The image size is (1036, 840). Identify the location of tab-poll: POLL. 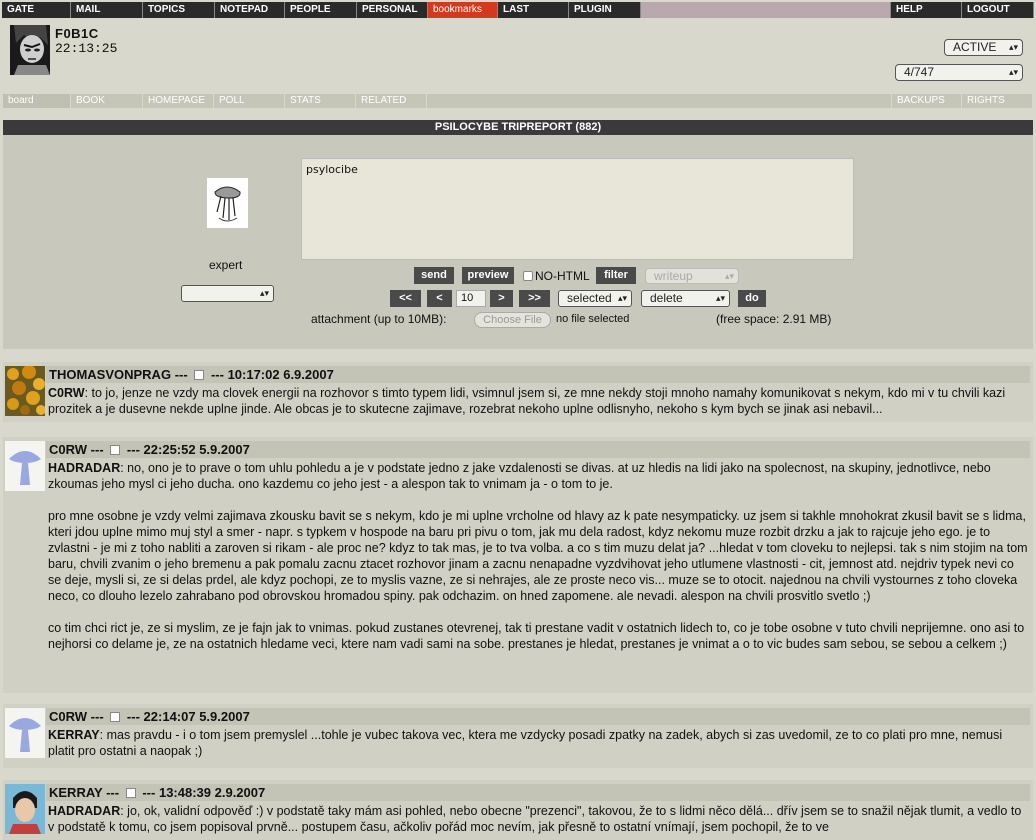
(249, 101).